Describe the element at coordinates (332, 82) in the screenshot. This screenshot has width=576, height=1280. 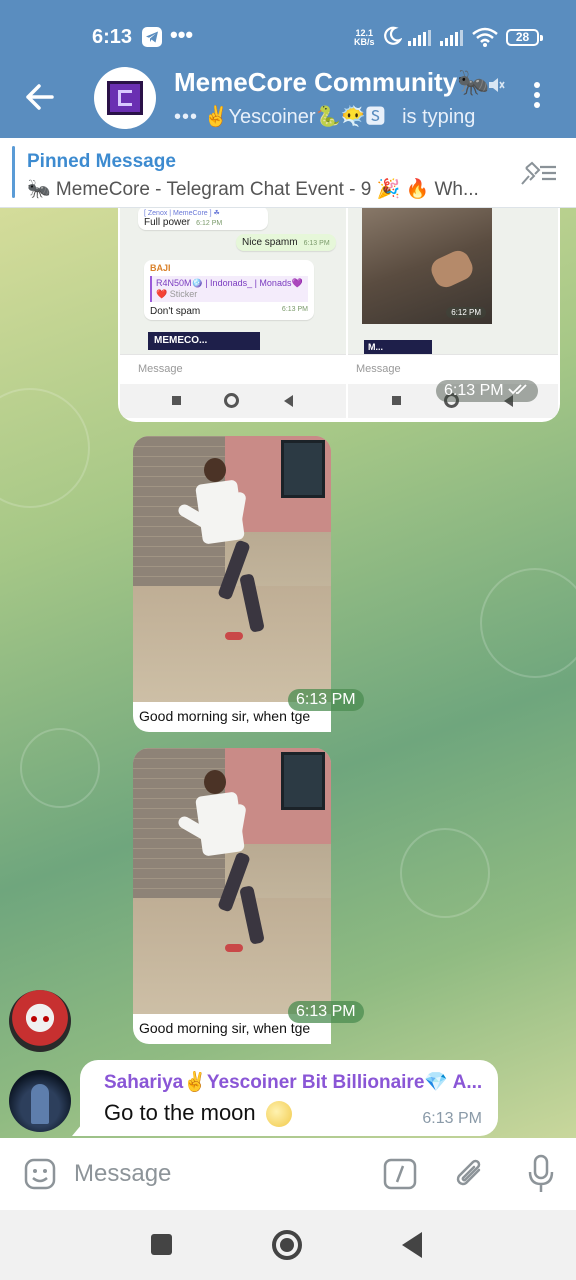
I see `chat-title: MemeCore Community🐜` at that location.